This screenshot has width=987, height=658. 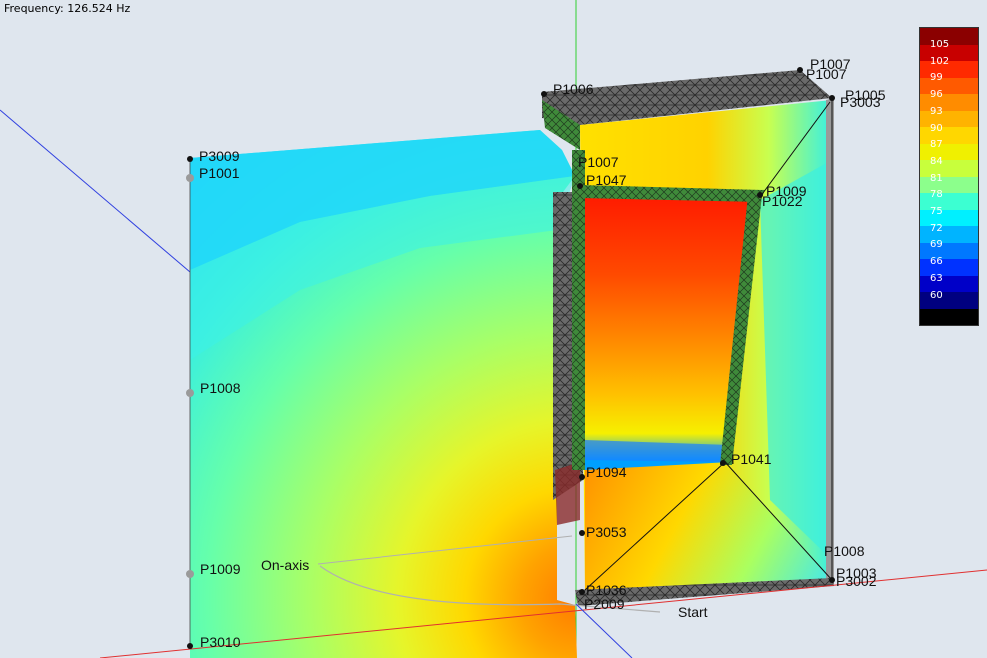 What do you see at coordinates (936, 228) in the screenshot?
I see `legend-tick-label: 72` at bounding box center [936, 228].